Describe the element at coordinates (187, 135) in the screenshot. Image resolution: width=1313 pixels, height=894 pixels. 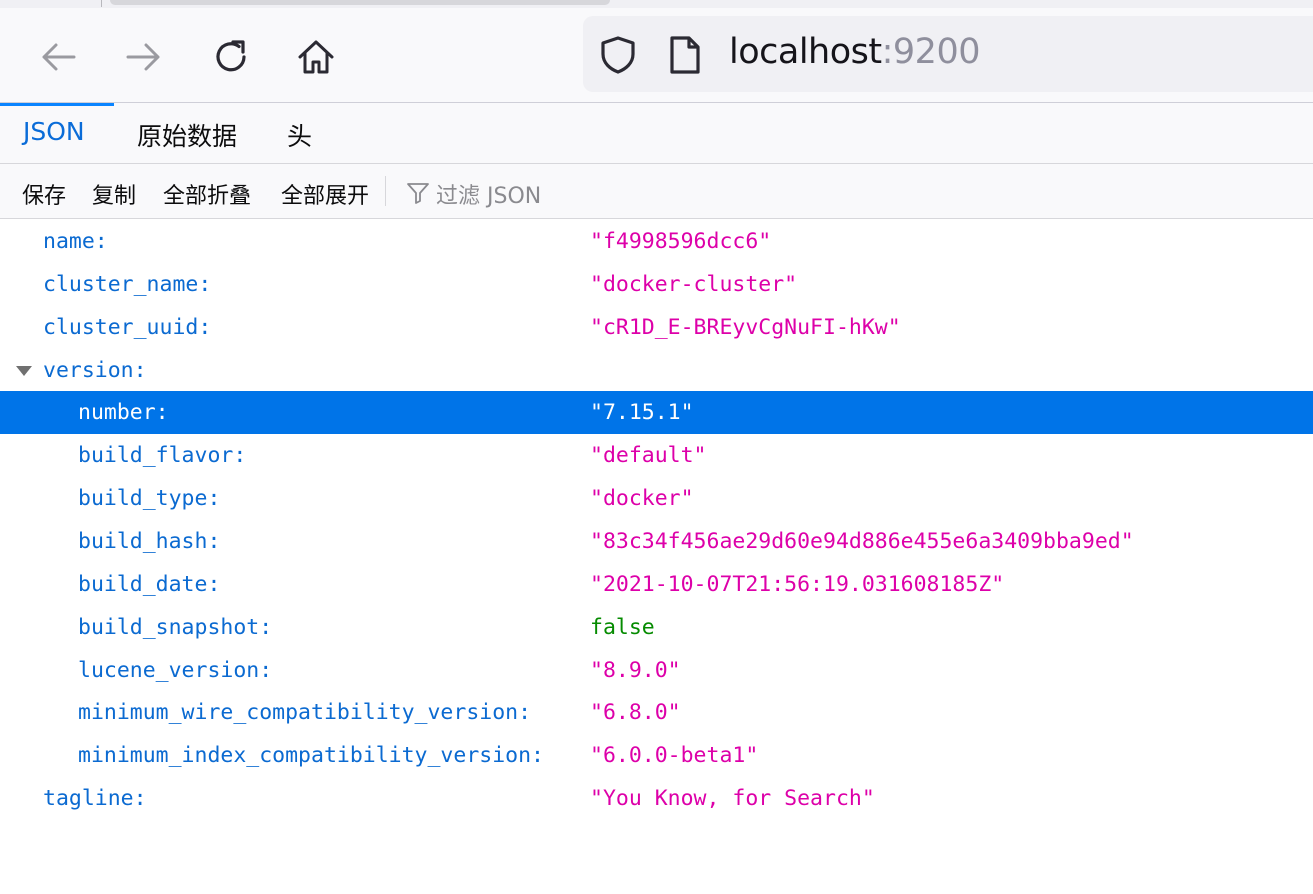
I see `tab-raw-data: 原始数据` at that location.